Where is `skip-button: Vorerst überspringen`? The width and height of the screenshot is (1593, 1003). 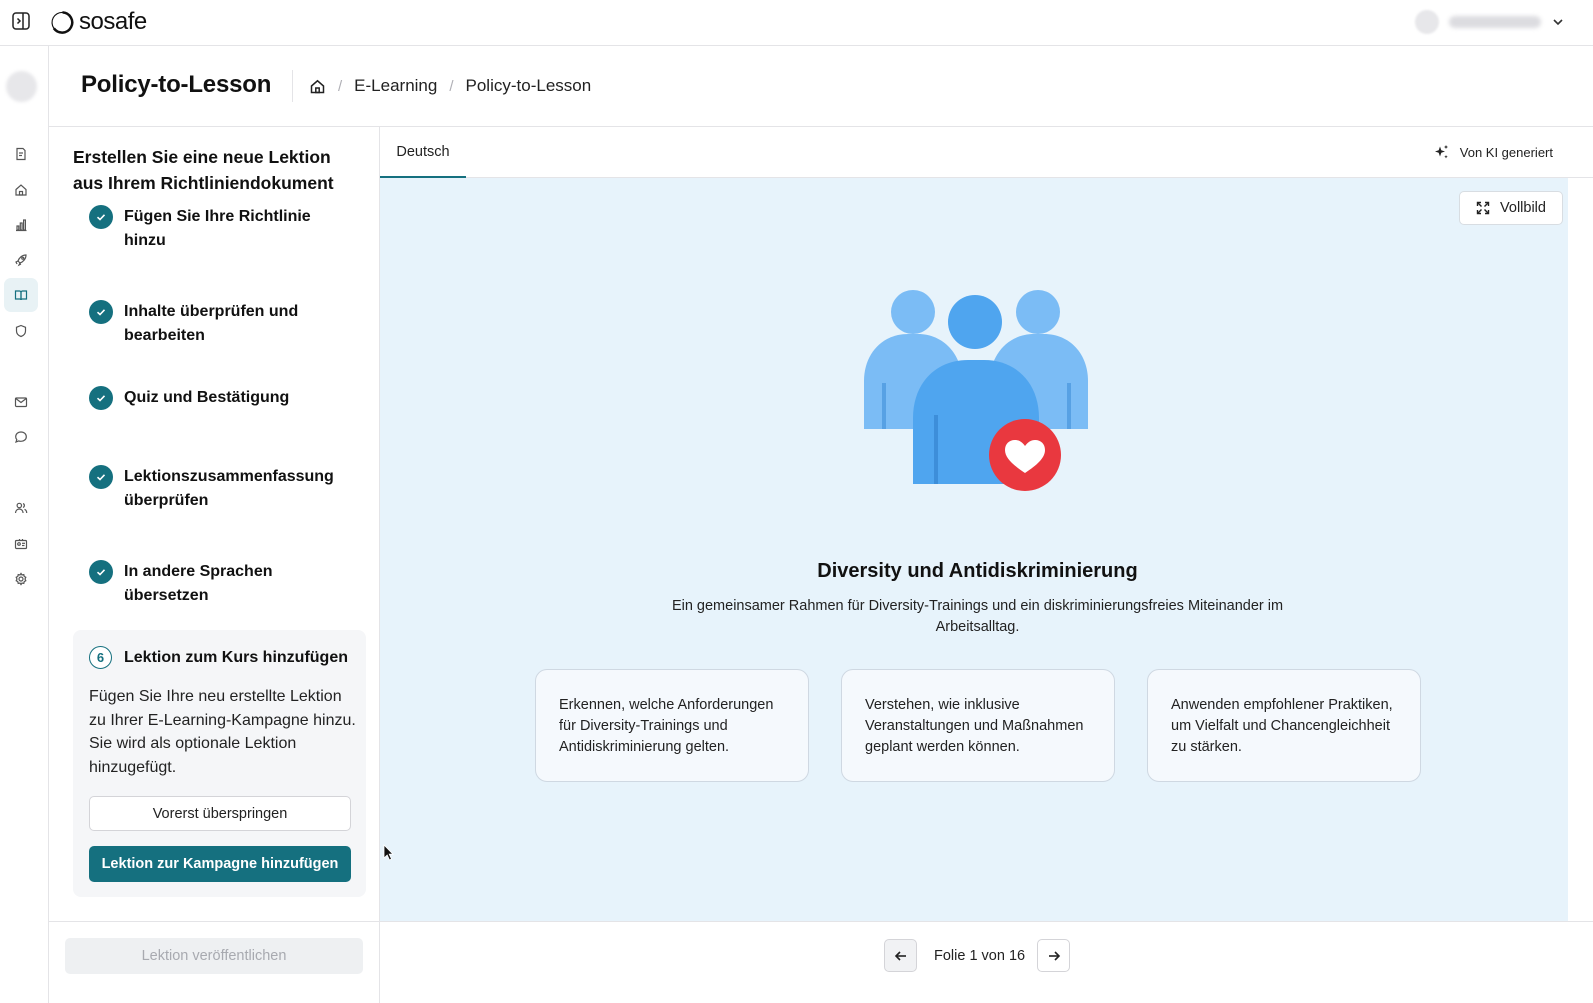
skip-button: Vorerst überspringen is located at coordinates (220, 813).